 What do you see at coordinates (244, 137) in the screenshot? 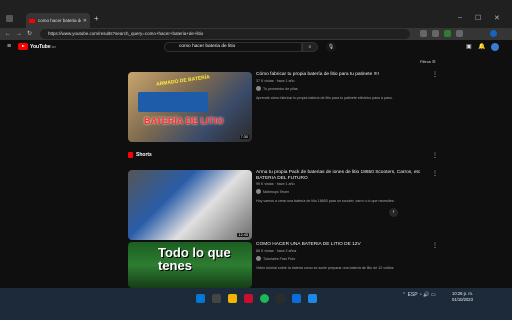
I see `video-duration: 7:30` at bounding box center [244, 137].